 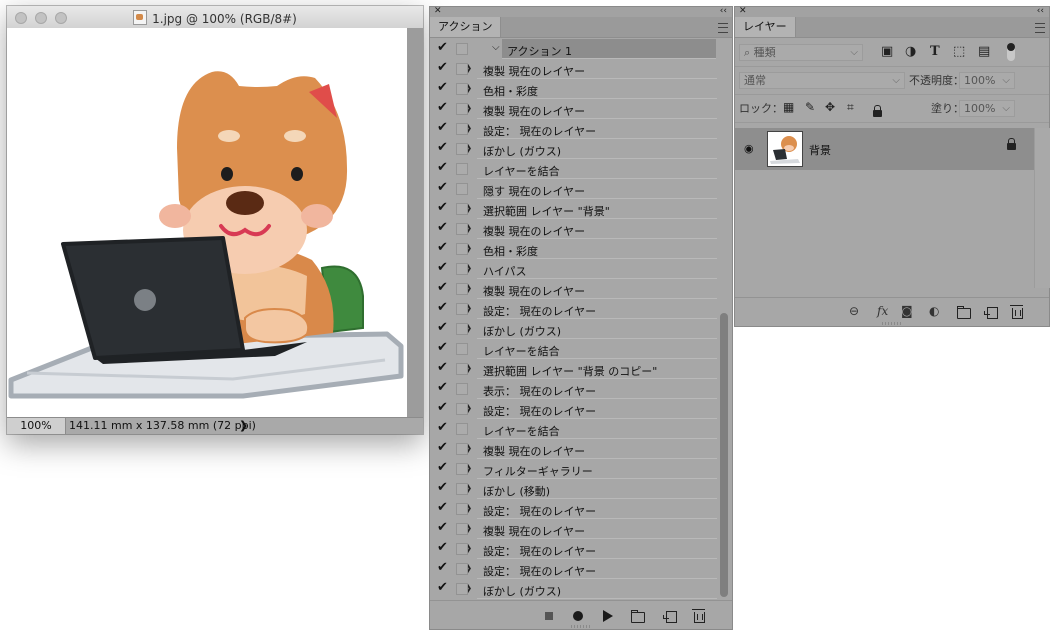 What do you see at coordinates (935, 51) in the screenshot?
I see `type-filter-icon: T` at bounding box center [935, 51].